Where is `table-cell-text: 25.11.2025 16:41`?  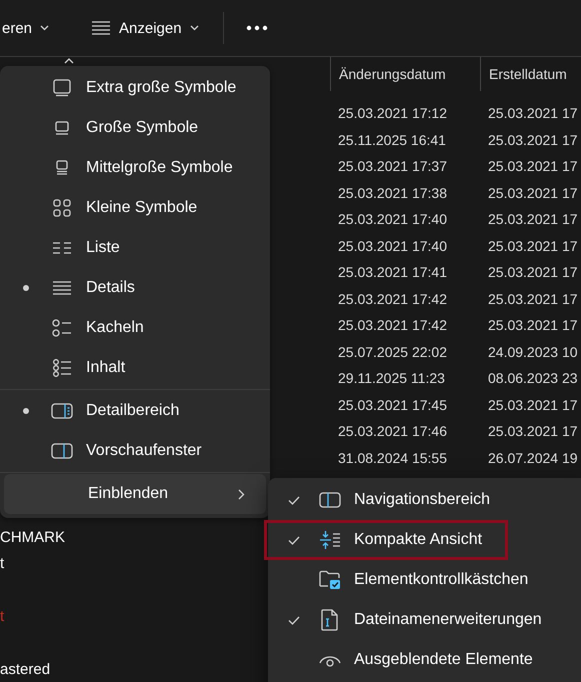
table-cell-text: 25.11.2025 16:41 is located at coordinates (392, 140).